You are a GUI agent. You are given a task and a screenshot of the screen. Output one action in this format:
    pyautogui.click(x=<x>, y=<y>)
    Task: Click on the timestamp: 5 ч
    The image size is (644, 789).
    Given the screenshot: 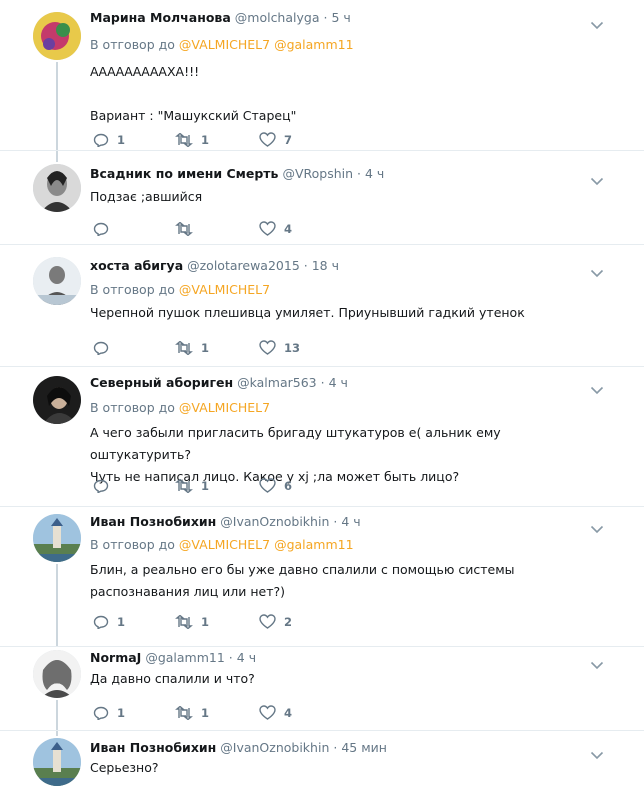 What is the action you would take?
    pyautogui.click(x=340, y=17)
    